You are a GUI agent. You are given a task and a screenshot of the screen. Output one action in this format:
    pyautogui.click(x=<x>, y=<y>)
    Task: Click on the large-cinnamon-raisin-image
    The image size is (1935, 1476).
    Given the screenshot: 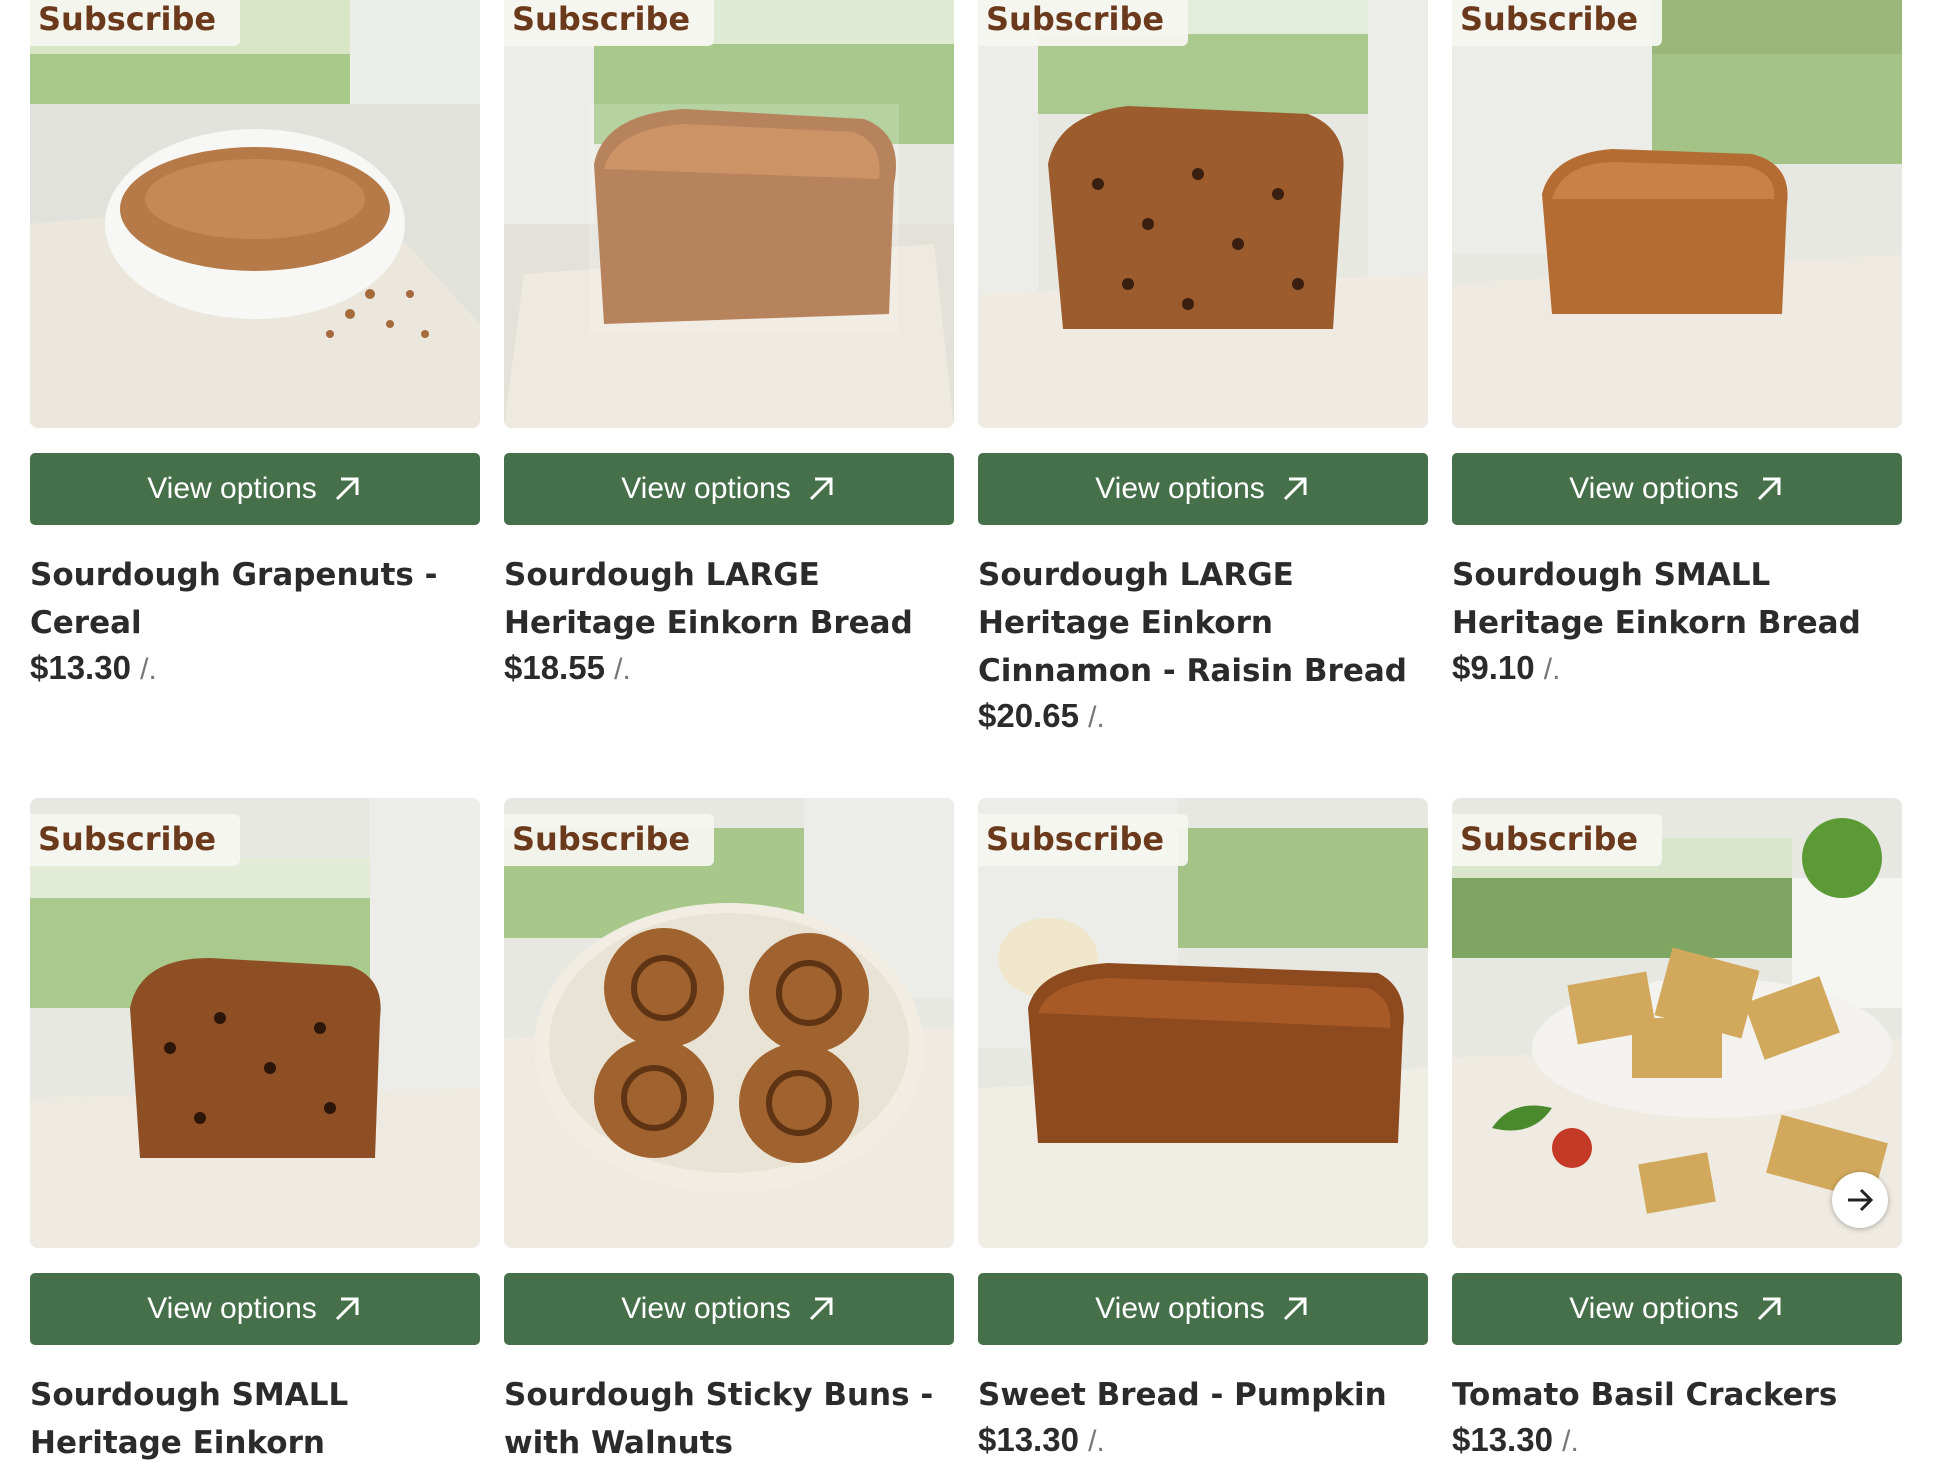 What is the action you would take?
    pyautogui.click(x=1203, y=214)
    